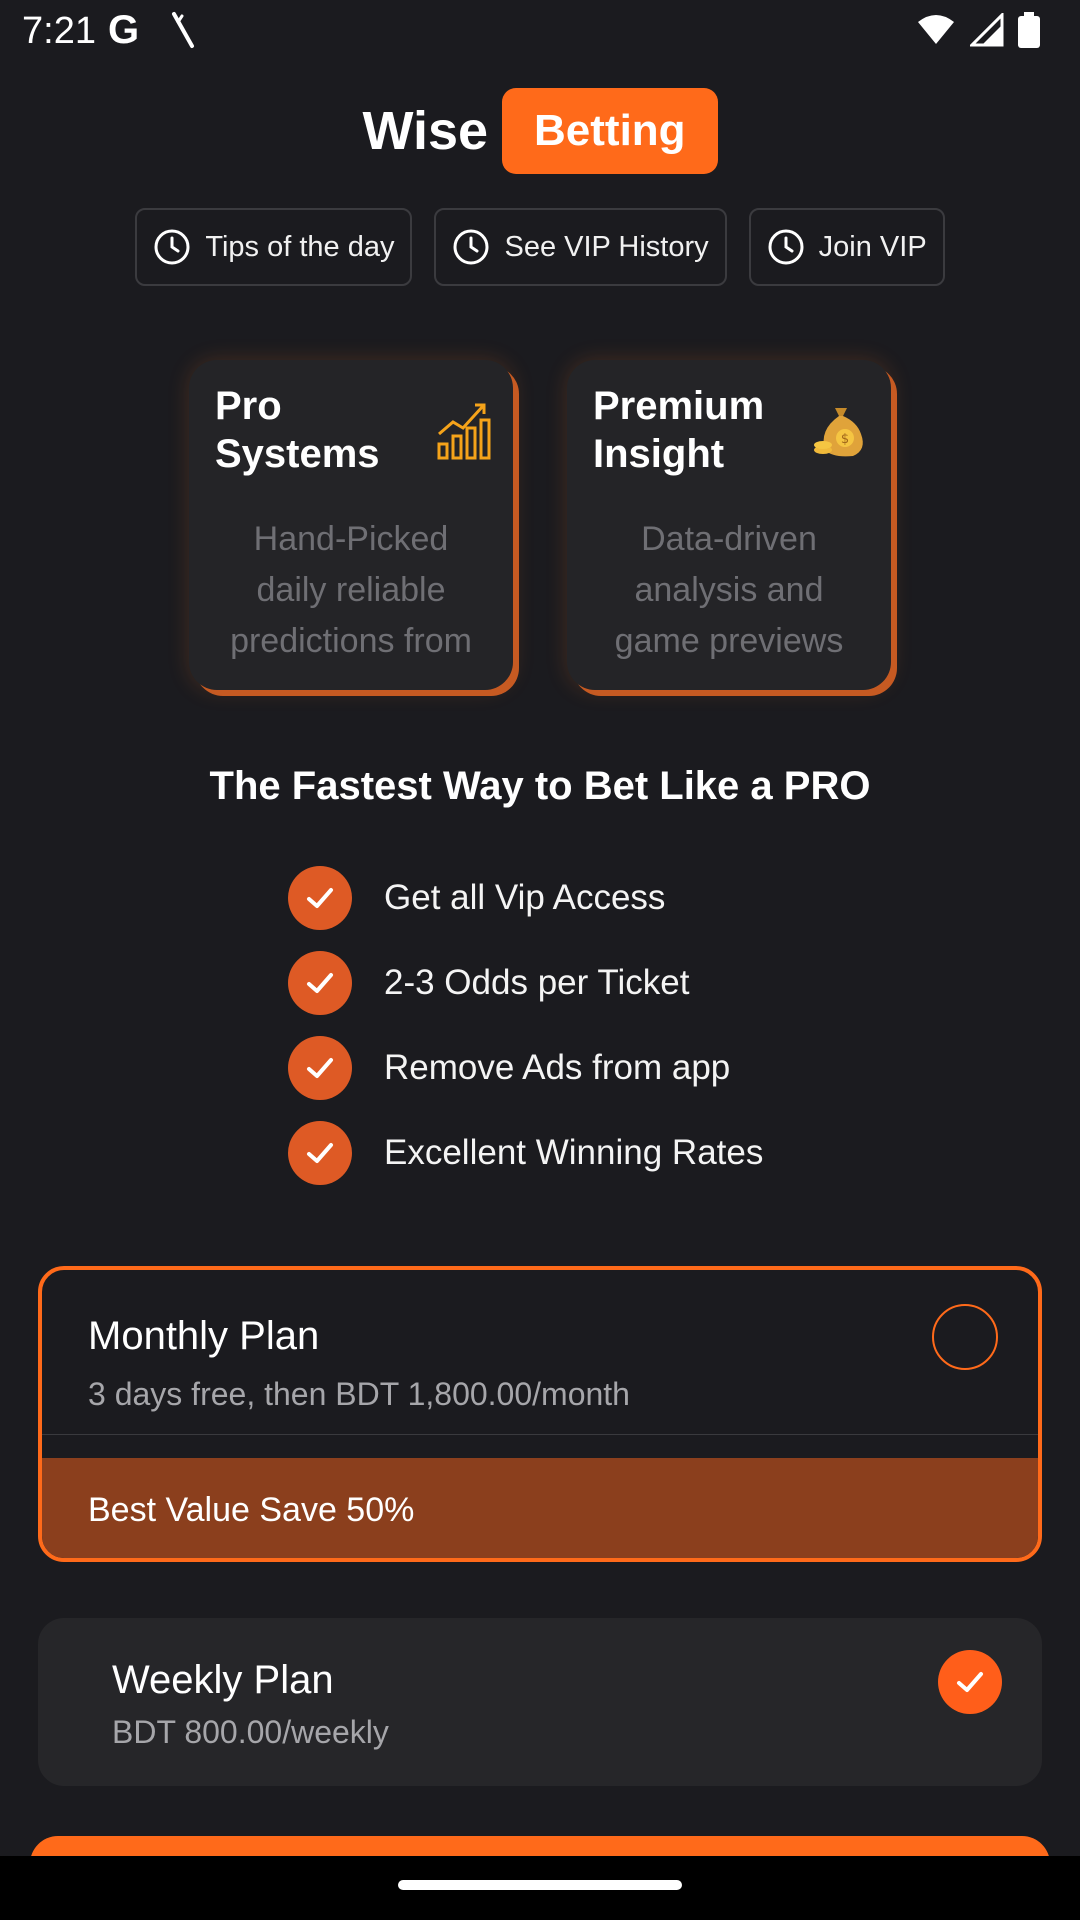 The width and height of the screenshot is (1080, 1920). Describe the element at coordinates (729, 590) in the screenshot. I see `feature-description: Data-driven analysis and game previews` at that location.